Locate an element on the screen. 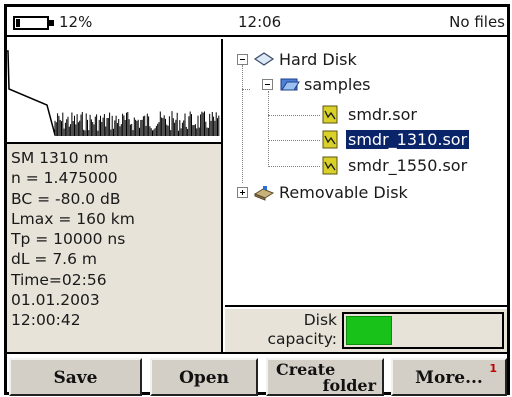  battery-tip is located at coordinates (51, 23).